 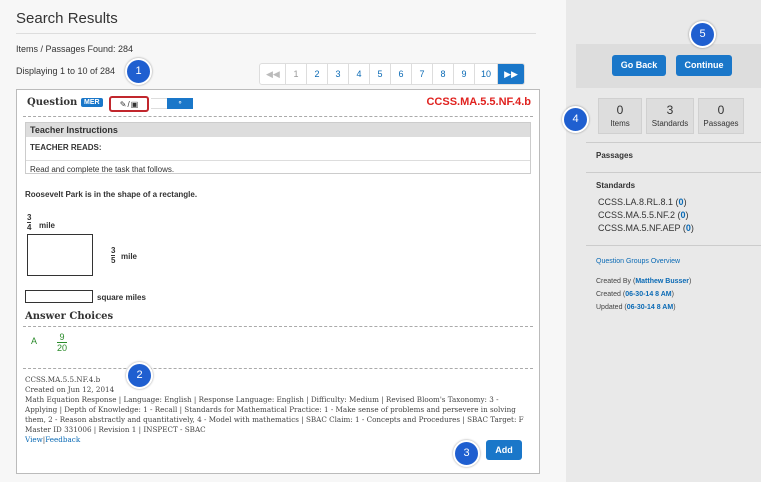 I want to click on page-2-button: 2, so click(x=317, y=74).